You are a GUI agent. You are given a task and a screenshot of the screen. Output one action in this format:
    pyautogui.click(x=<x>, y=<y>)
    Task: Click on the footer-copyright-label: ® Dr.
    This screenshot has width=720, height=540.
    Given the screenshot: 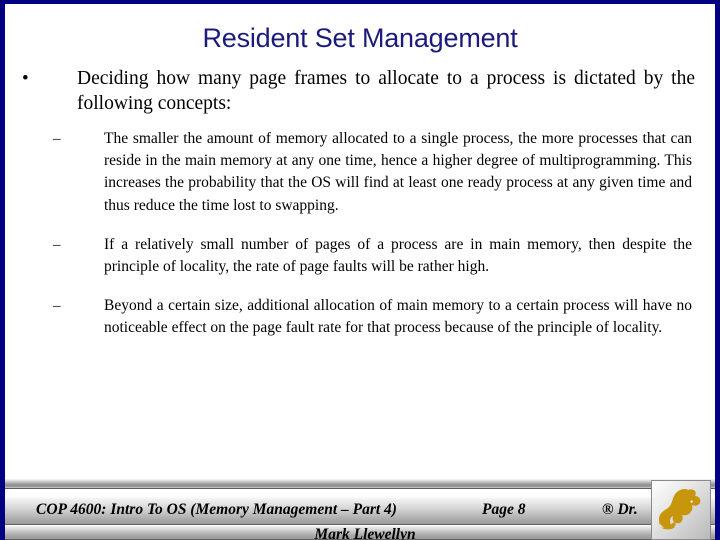 What is the action you would take?
    pyautogui.click(x=620, y=509)
    